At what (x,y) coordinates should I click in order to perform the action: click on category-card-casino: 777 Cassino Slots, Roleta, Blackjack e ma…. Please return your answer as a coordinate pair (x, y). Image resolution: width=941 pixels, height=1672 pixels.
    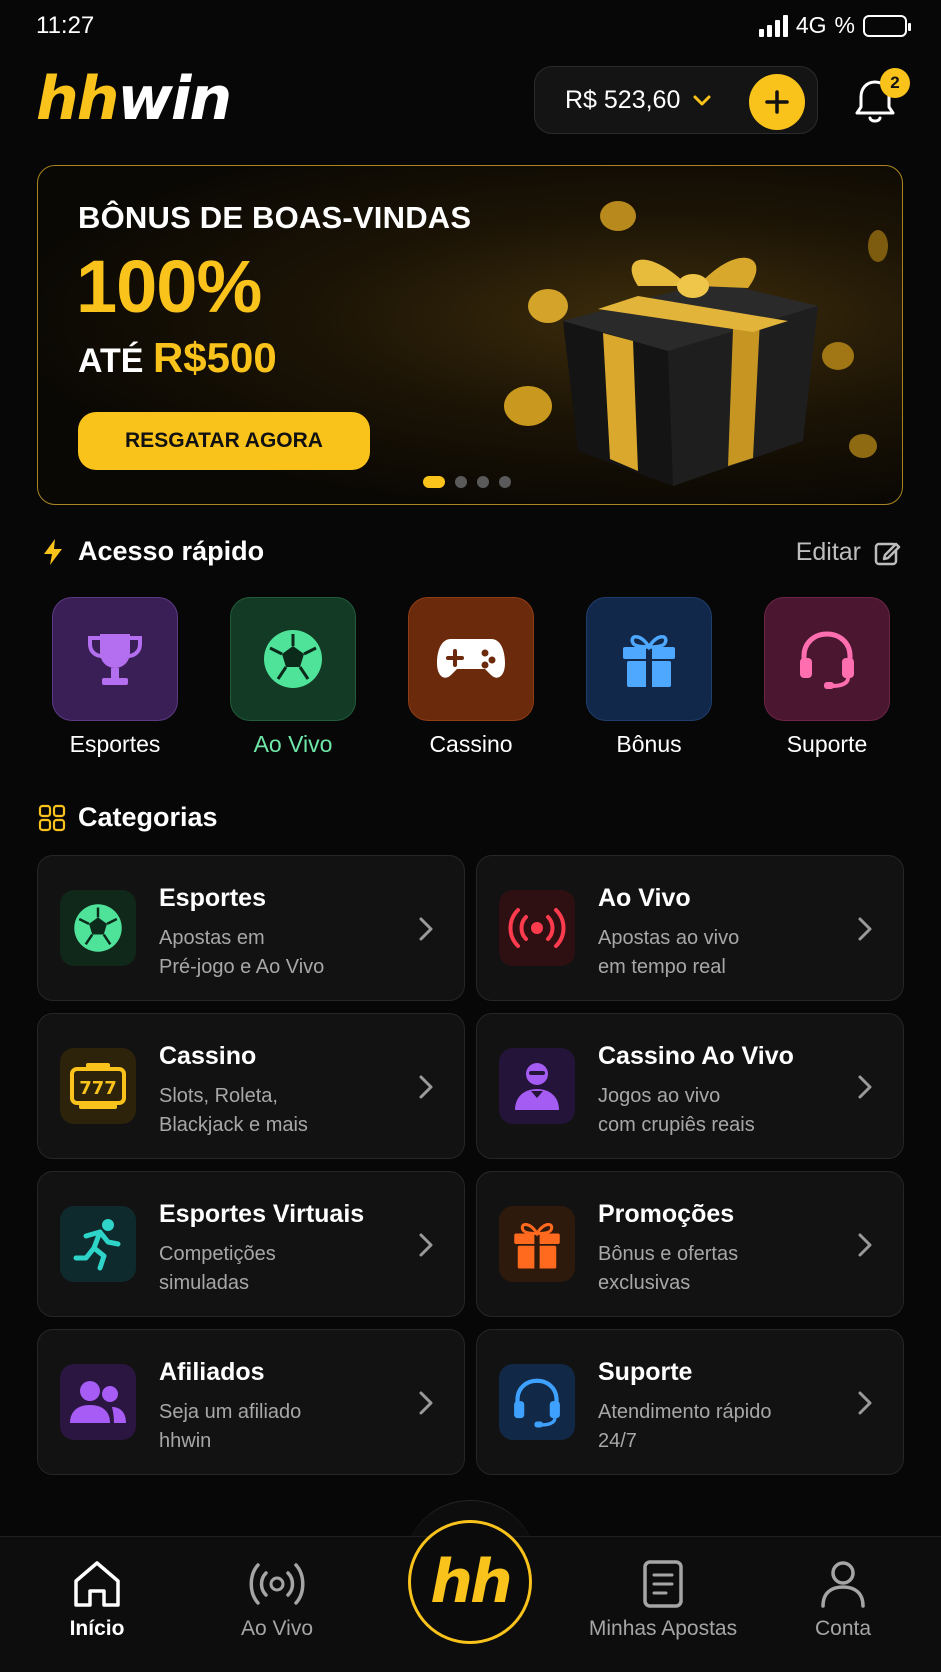
    Looking at the image, I should click on (251, 1086).